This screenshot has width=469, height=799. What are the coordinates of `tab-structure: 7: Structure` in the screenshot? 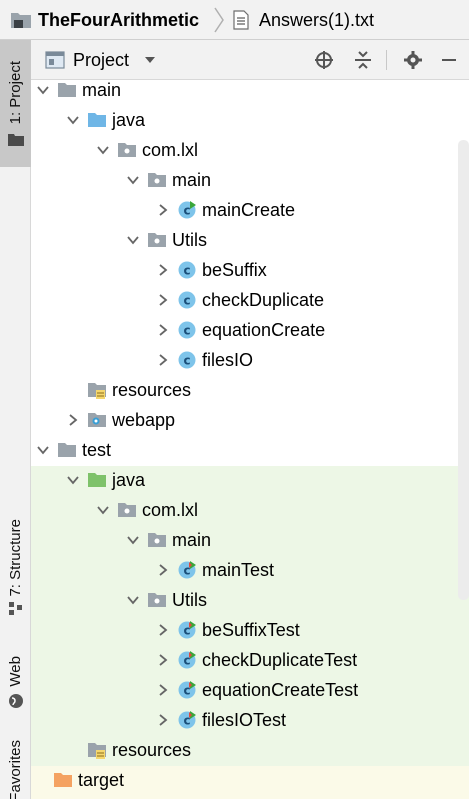 It's located at (15, 567).